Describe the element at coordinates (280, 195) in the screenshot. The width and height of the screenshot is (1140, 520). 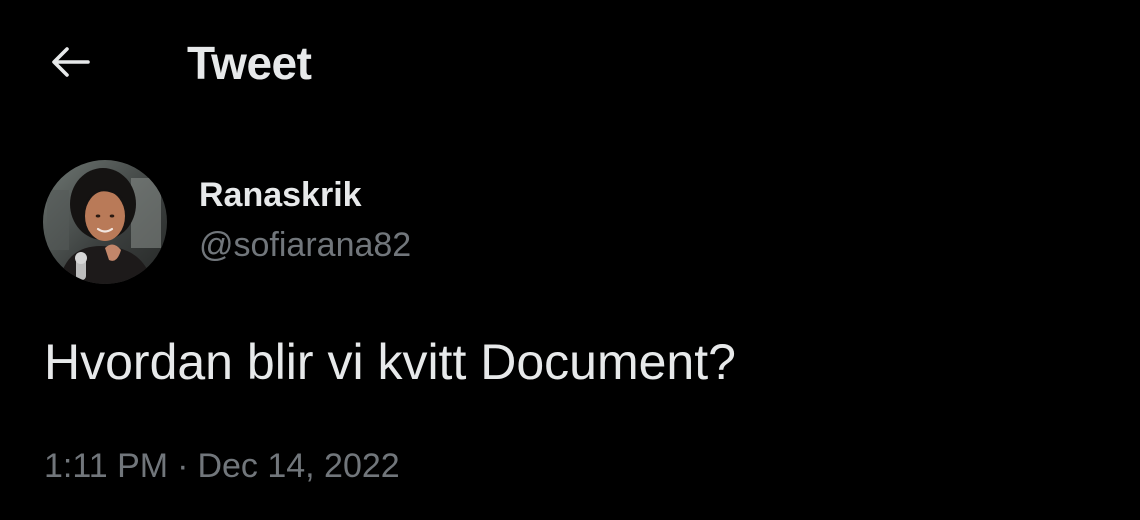
I see `author-display-name: Ranaskrik` at that location.